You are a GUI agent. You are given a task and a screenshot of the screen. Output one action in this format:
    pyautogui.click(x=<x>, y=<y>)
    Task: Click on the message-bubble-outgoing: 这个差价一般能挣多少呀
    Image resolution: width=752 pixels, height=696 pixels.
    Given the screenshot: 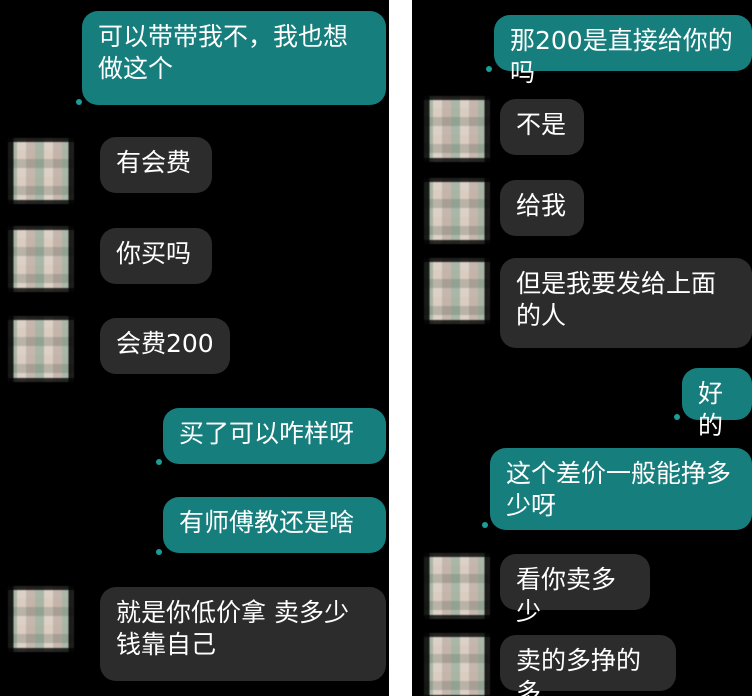 What is the action you would take?
    pyautogui.click(x=621, y=489)
    